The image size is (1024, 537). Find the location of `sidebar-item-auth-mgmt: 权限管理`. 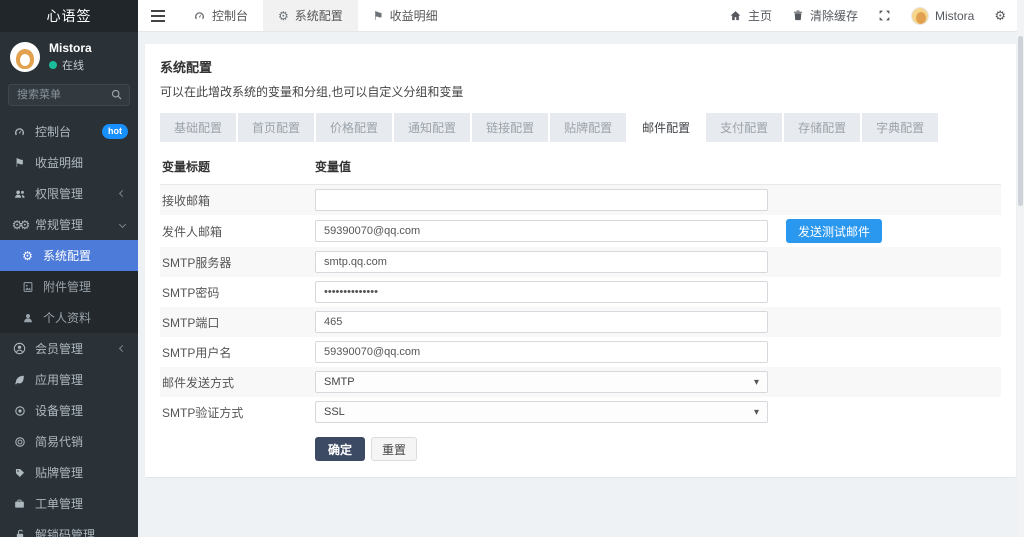

sidebar-item-auth-mgmt: 权限管理 is located at coordinates (69, 193).